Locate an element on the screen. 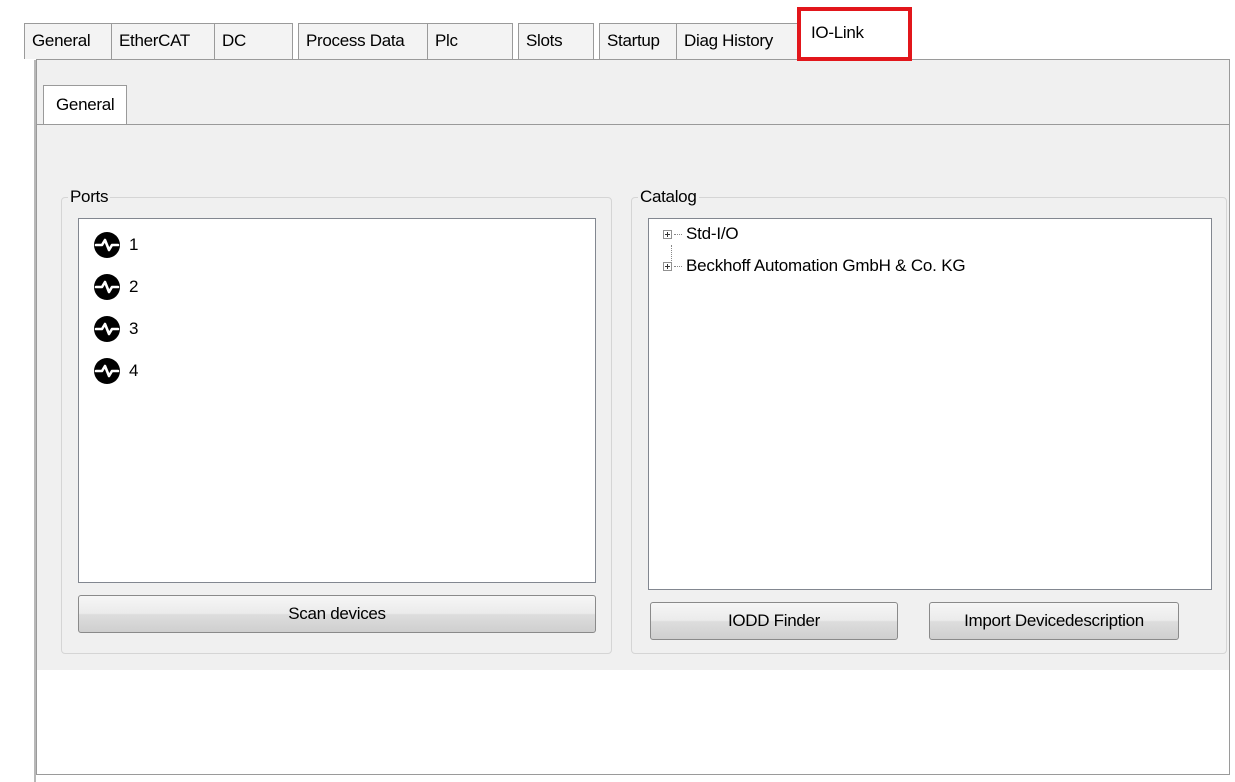 Image resolution: width=1235 pixels, height=782 pixels. import-devicedescription-button: Import Devicedescription is located at coordinates (1054, 621).